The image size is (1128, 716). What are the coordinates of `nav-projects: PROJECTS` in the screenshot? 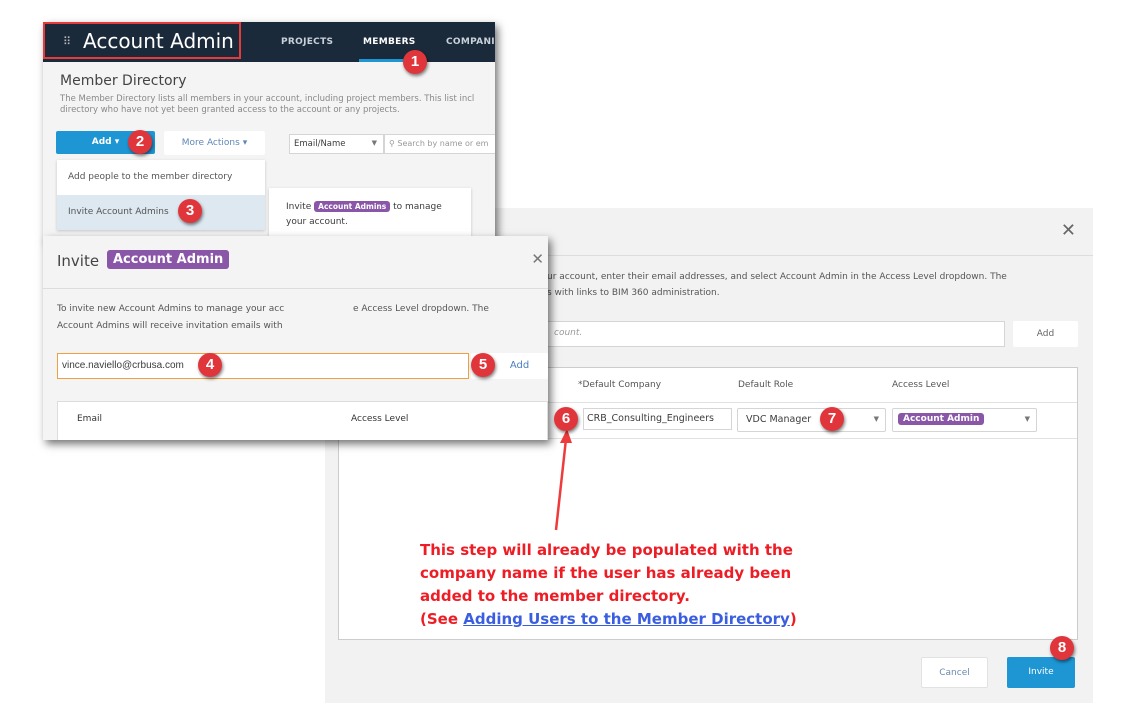 It's located at (307, 42).